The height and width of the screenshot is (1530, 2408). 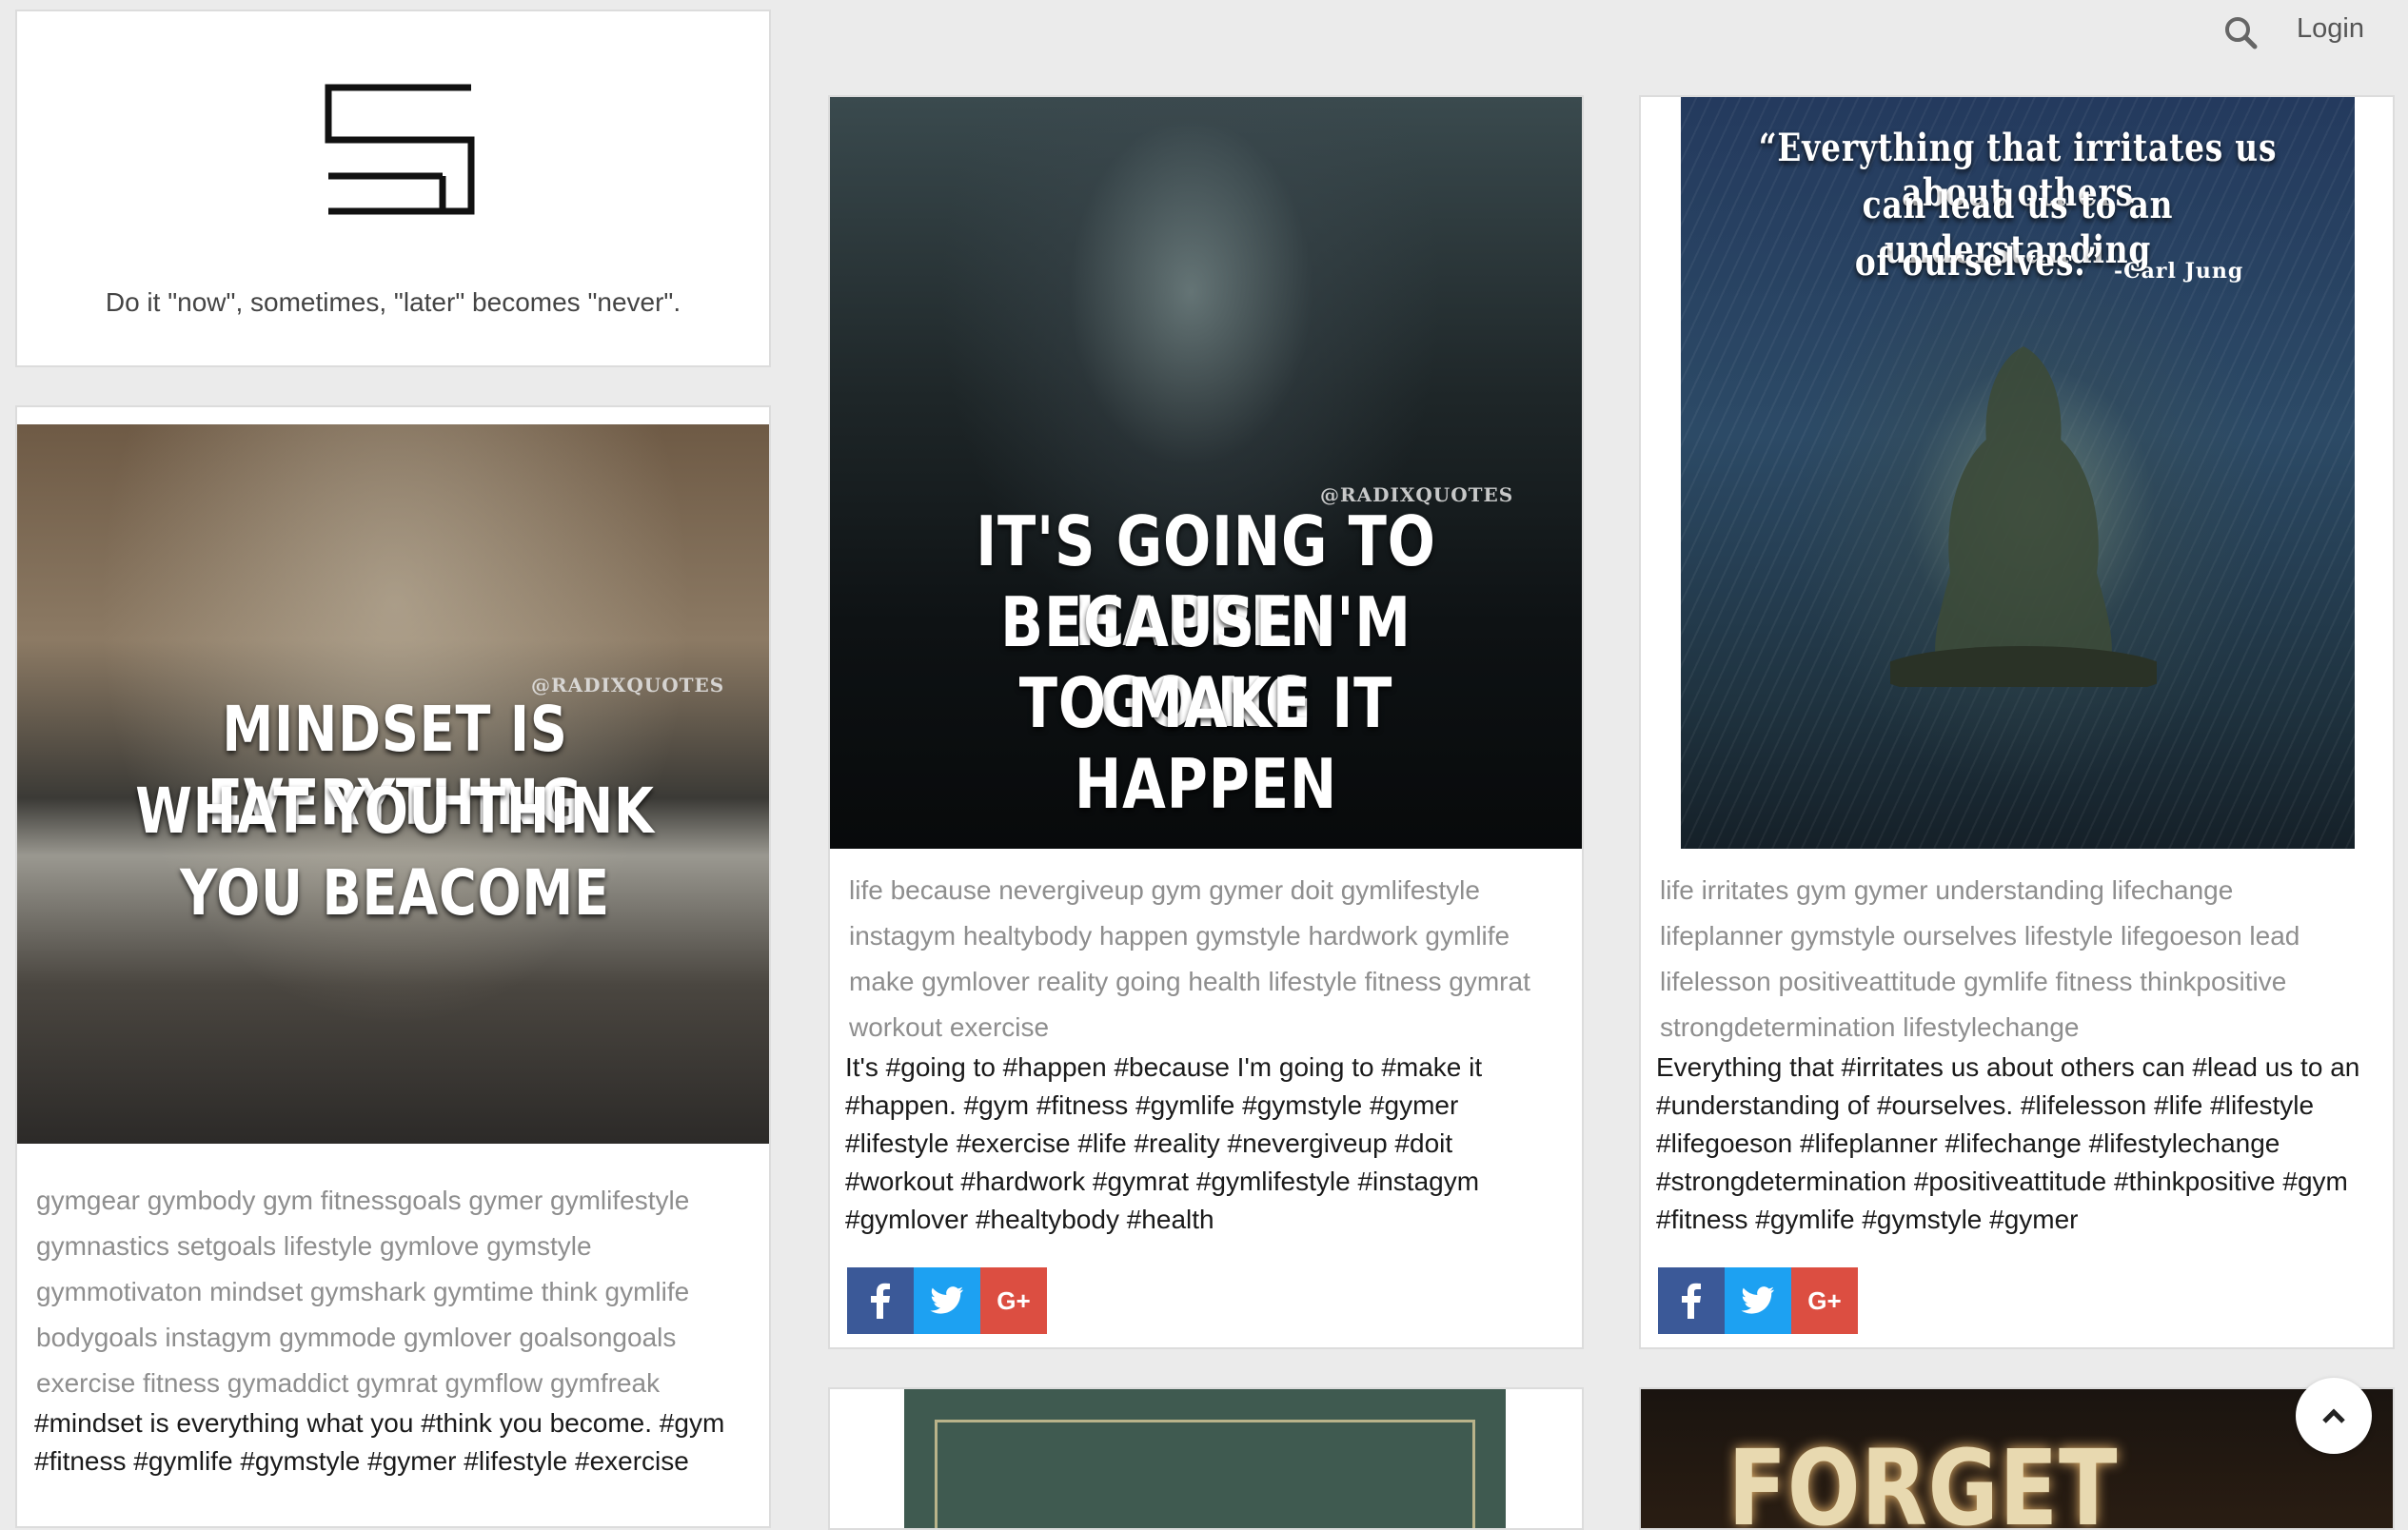 I want to click on post-image-green, so click(x=1205, y=1459).